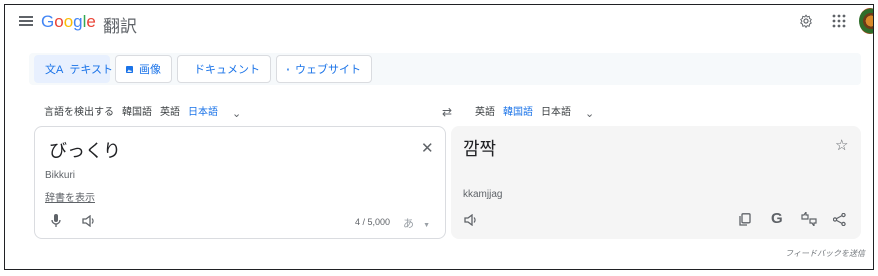 This screenshot has width=878, height=276. What do you see at coordinates (54, 70) in the screenshot?
I see `translate-icon: 文A` at bounding box center [54, 70].